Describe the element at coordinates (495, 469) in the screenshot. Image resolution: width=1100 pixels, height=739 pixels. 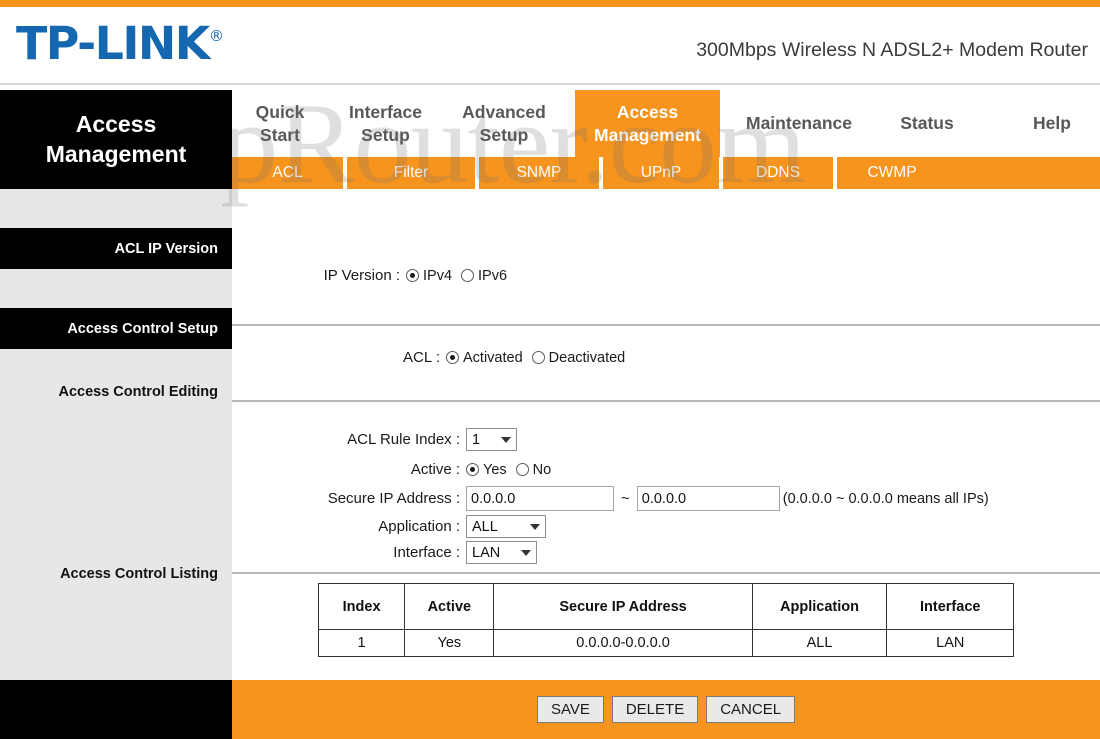
I see `radio-yes-label: Yes` at that location.